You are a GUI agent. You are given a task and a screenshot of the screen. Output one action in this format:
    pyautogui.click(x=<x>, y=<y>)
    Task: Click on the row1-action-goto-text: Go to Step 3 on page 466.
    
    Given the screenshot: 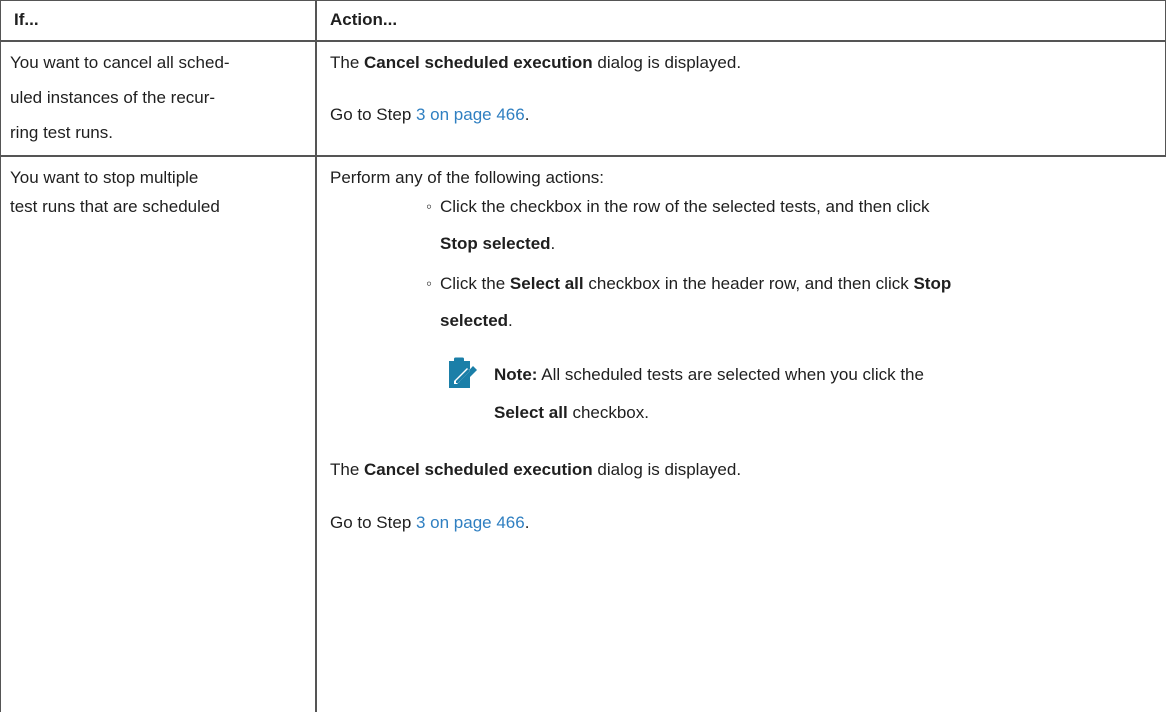 What is the action you would take?
    pyautogui.click(x=430, y=114)
    